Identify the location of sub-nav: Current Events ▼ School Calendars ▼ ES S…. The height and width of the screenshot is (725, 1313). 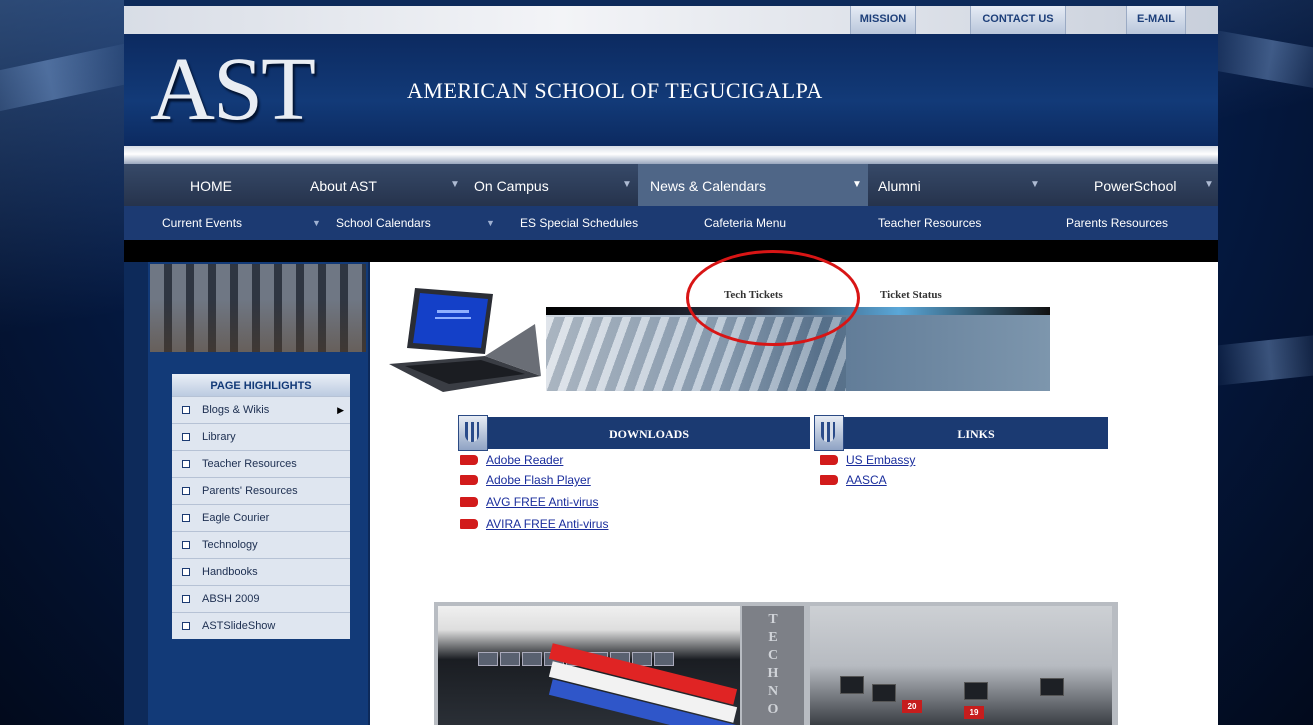
(671, 223).